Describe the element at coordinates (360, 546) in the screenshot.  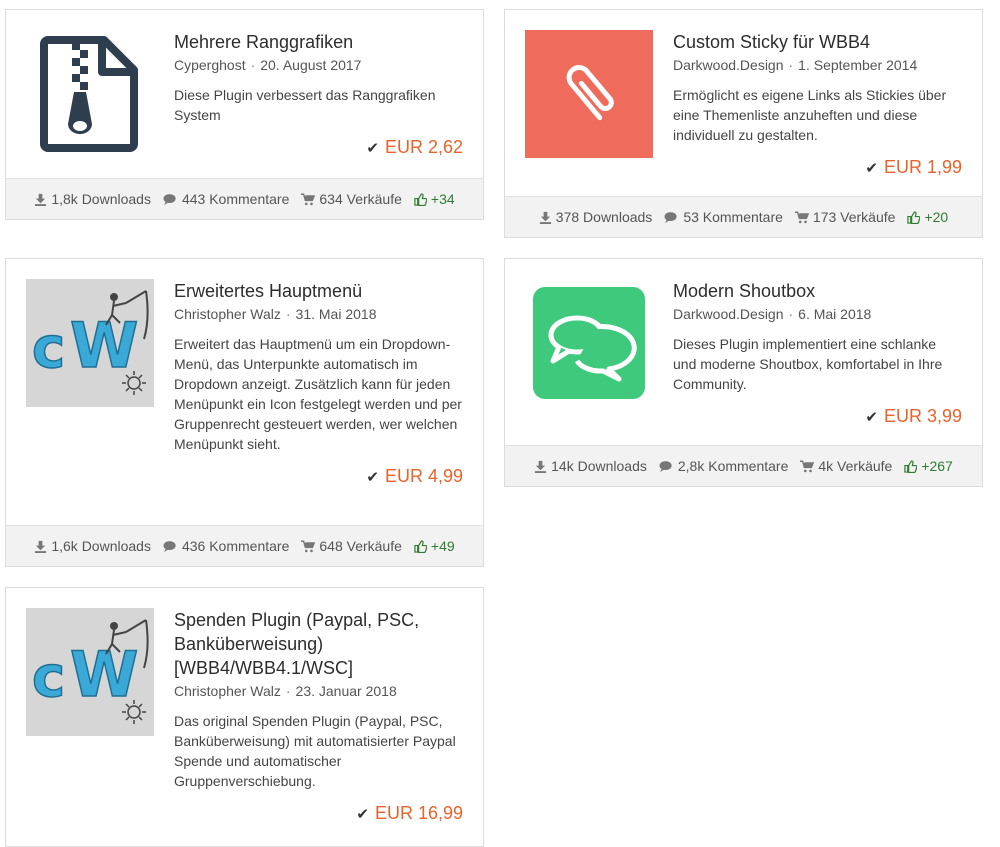
I see `sales-count: 648 Verkäufe` at that location.